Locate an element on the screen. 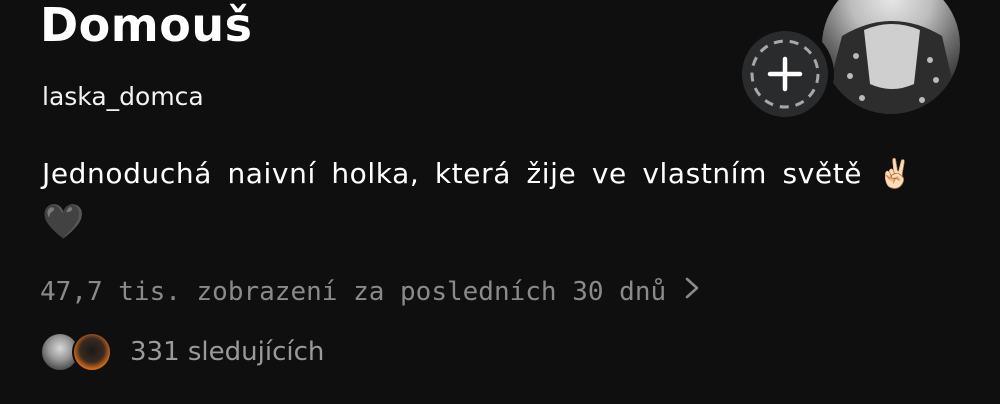 Image resolution: width=1000 pixels, height=404 pixels. views-insights-link: 47,7 tis. zobrazení za posledních 30 dnů is located at coordinates (370, 292).